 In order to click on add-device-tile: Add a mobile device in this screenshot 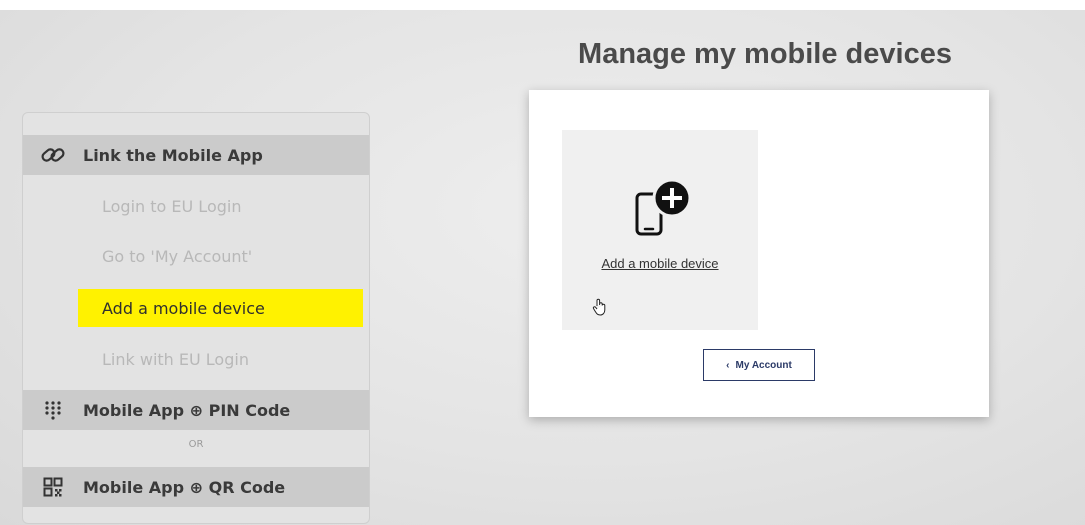, I will do `click(660, 230)`.